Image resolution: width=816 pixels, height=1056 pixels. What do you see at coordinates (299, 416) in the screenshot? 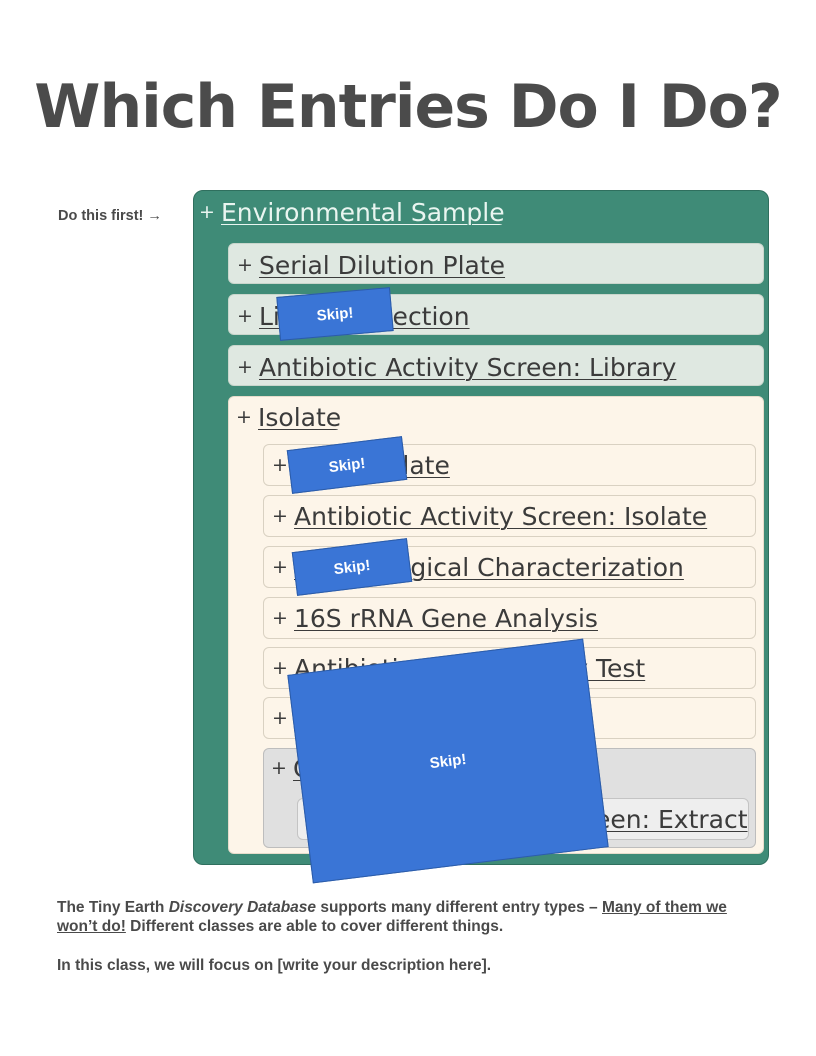
I see `tree-item-label: Isolate` at bounding box center [299, 416].